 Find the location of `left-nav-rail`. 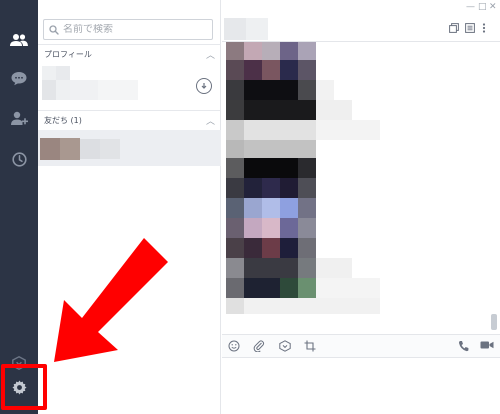

left-nav-rail is located at coordinates (19, 207).